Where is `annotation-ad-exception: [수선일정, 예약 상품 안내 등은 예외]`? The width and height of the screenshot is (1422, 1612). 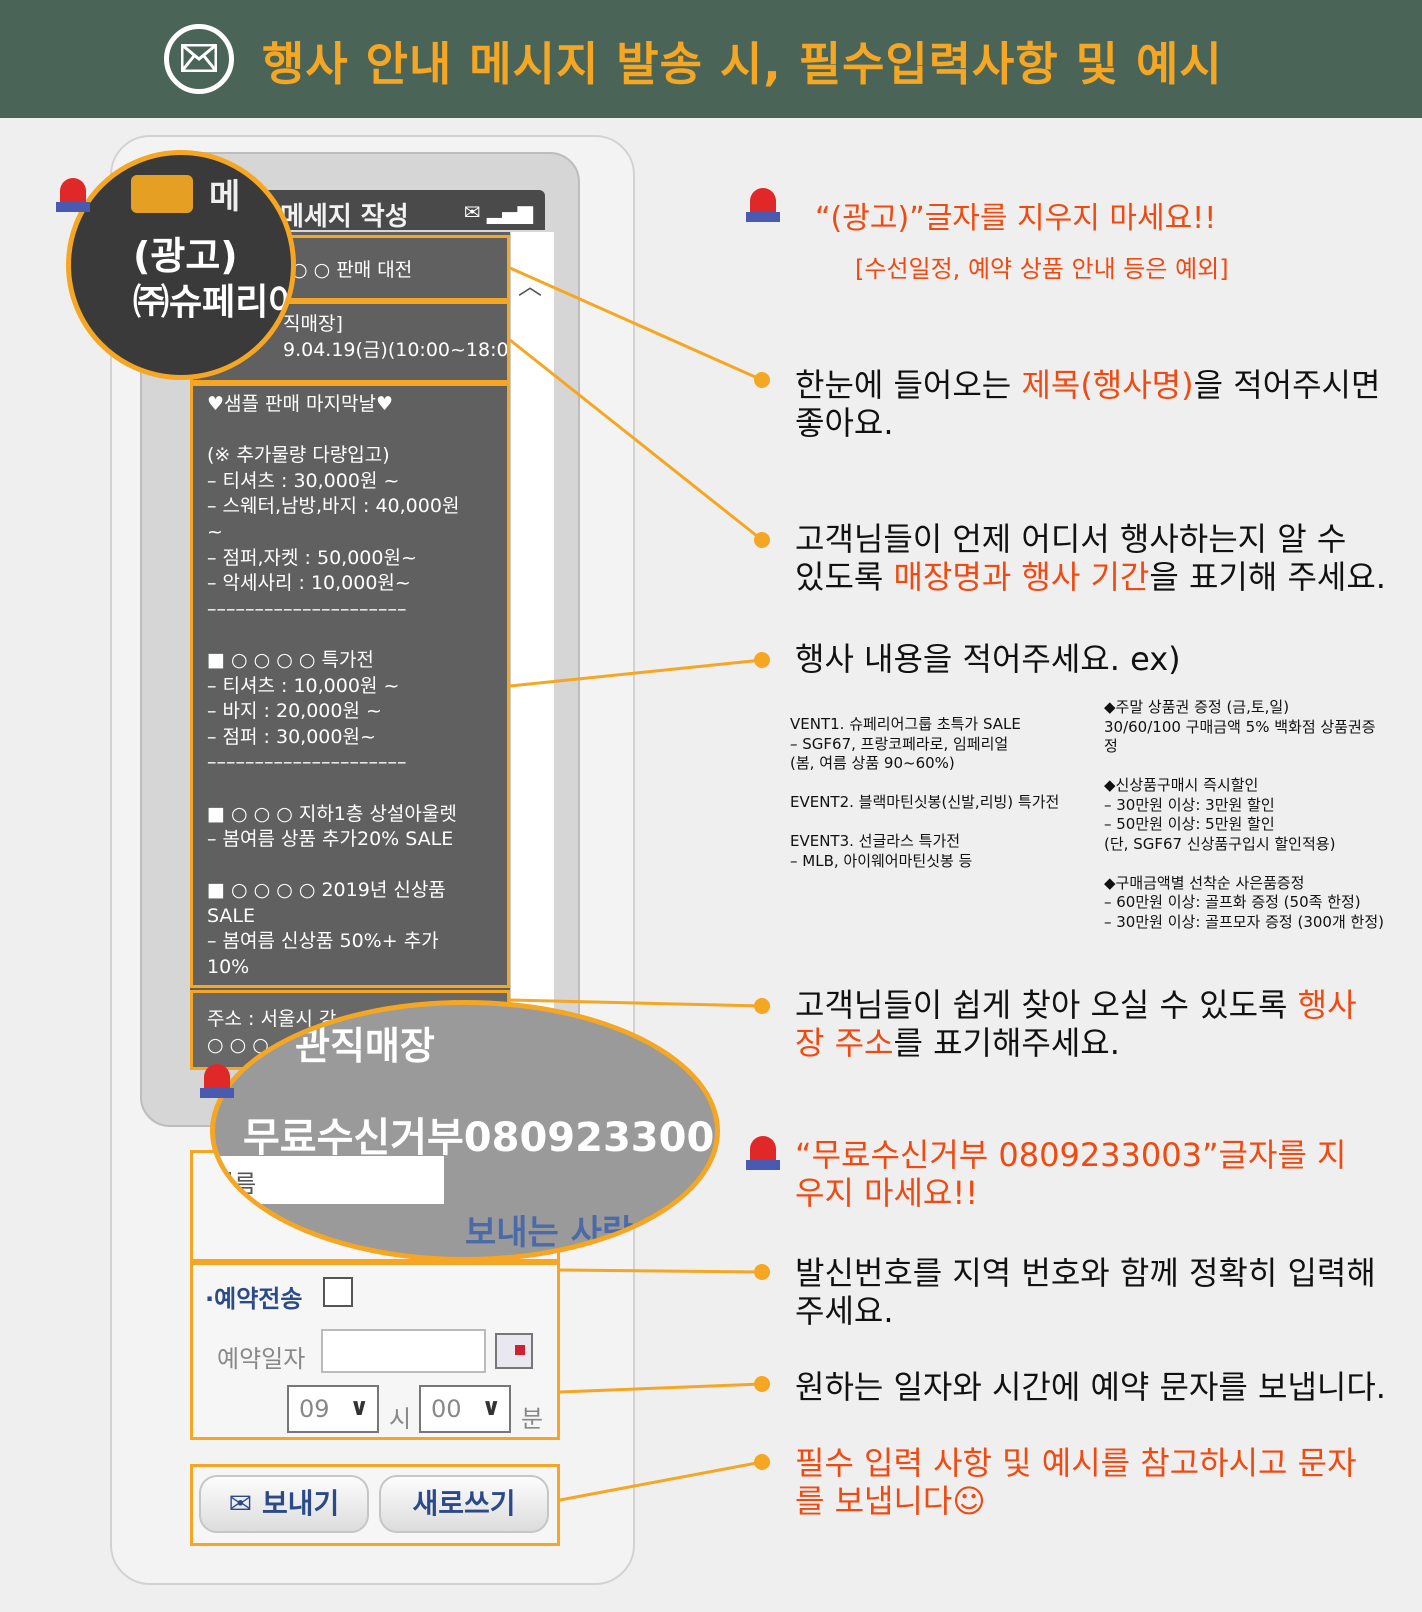
annotation-ad-exception: [수선일정, 예약 상품 안내 등은 예외] is located at coordinates (1042, 269).